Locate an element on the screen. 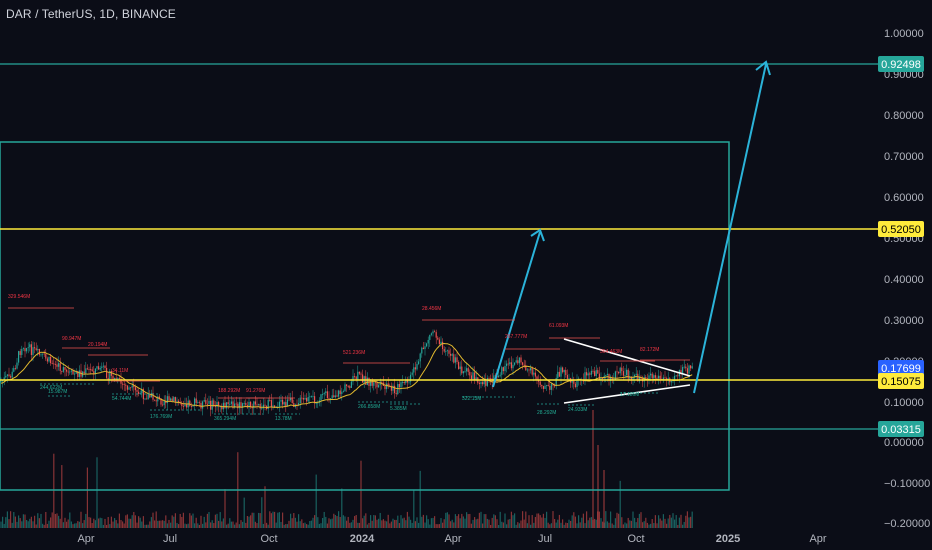  annotation-label: 176.769M is located at coordinates (161, 417).